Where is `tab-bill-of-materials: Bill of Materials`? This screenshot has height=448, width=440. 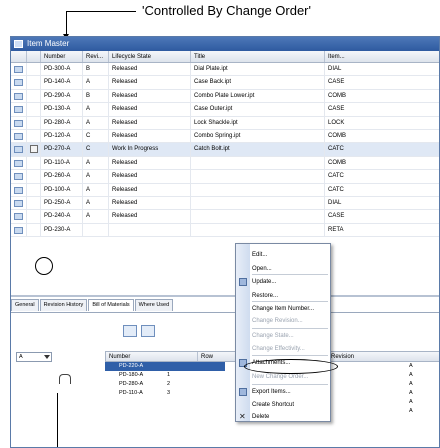
tab-bill-of-materials: Bill of Materials is located at coordinates (111, 305).